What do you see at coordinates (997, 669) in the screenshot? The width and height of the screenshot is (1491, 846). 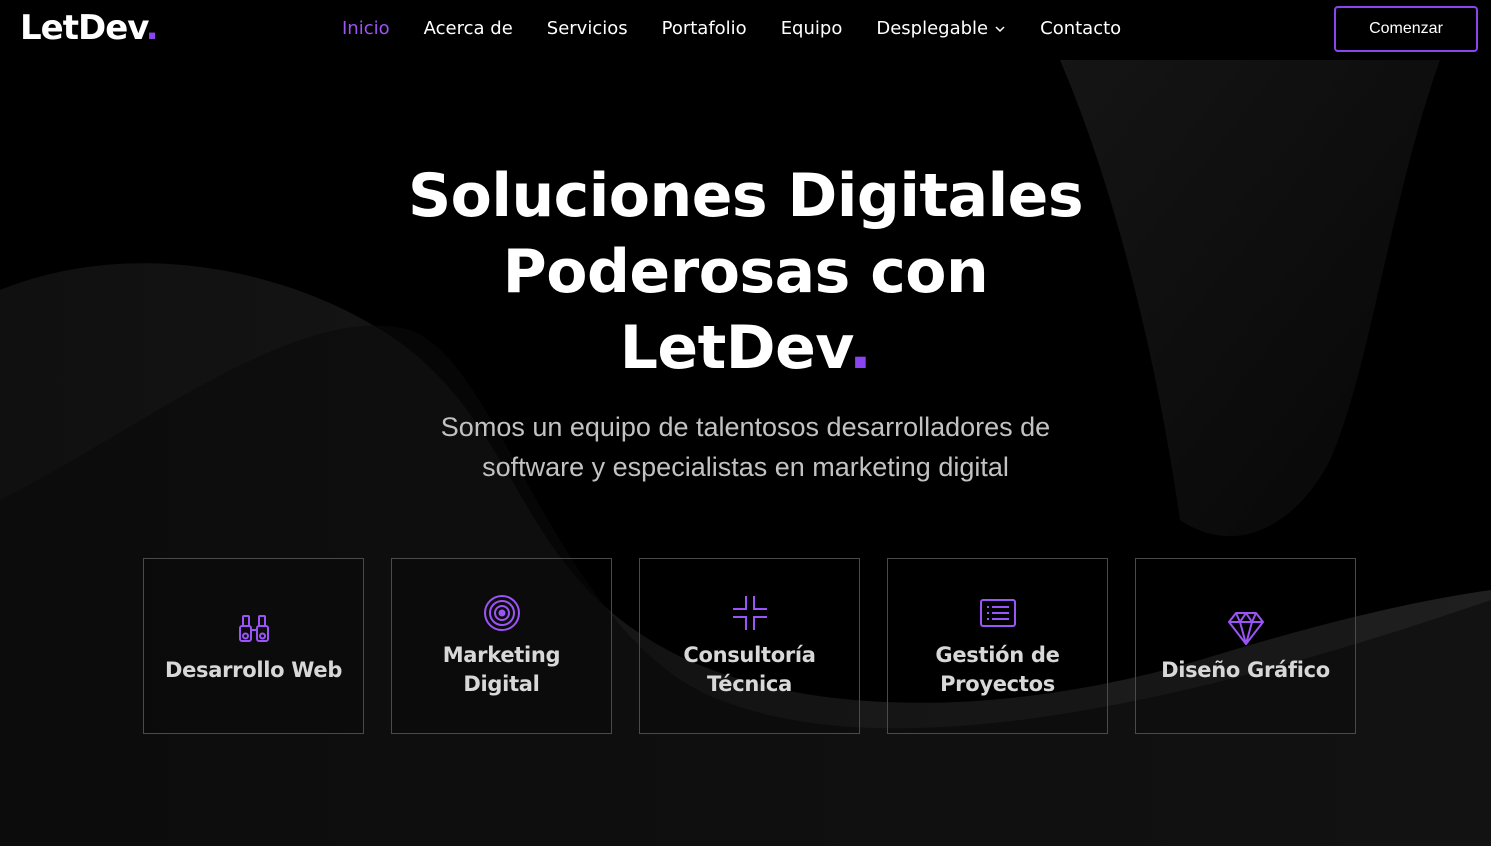 I see `service-label: Gestión de Proyectos` at bounding box center [997, 669].